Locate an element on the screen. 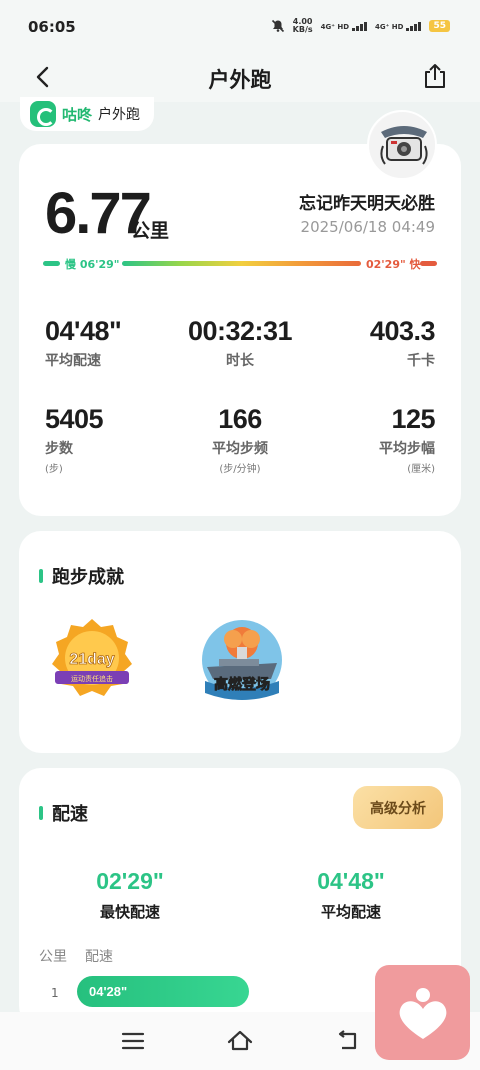 The height and width of the screenshot is (1070, 480). stat-unit: (厘米) is located at coordinates (421, 469).